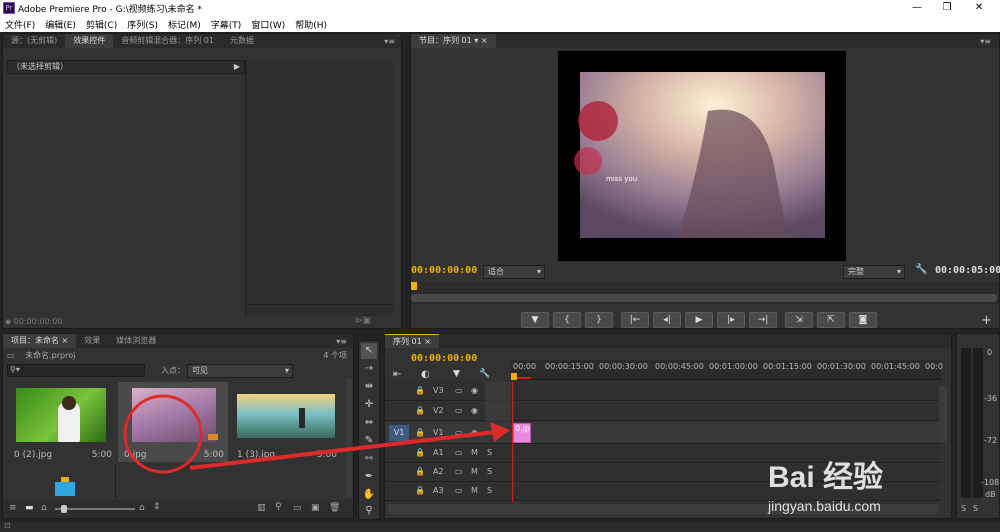 This screenshot has height=532, width=1000. Describe the element at coordinates (826, 477) in the screenshot. I see `watermark-logo: Bai 经验` at that location.